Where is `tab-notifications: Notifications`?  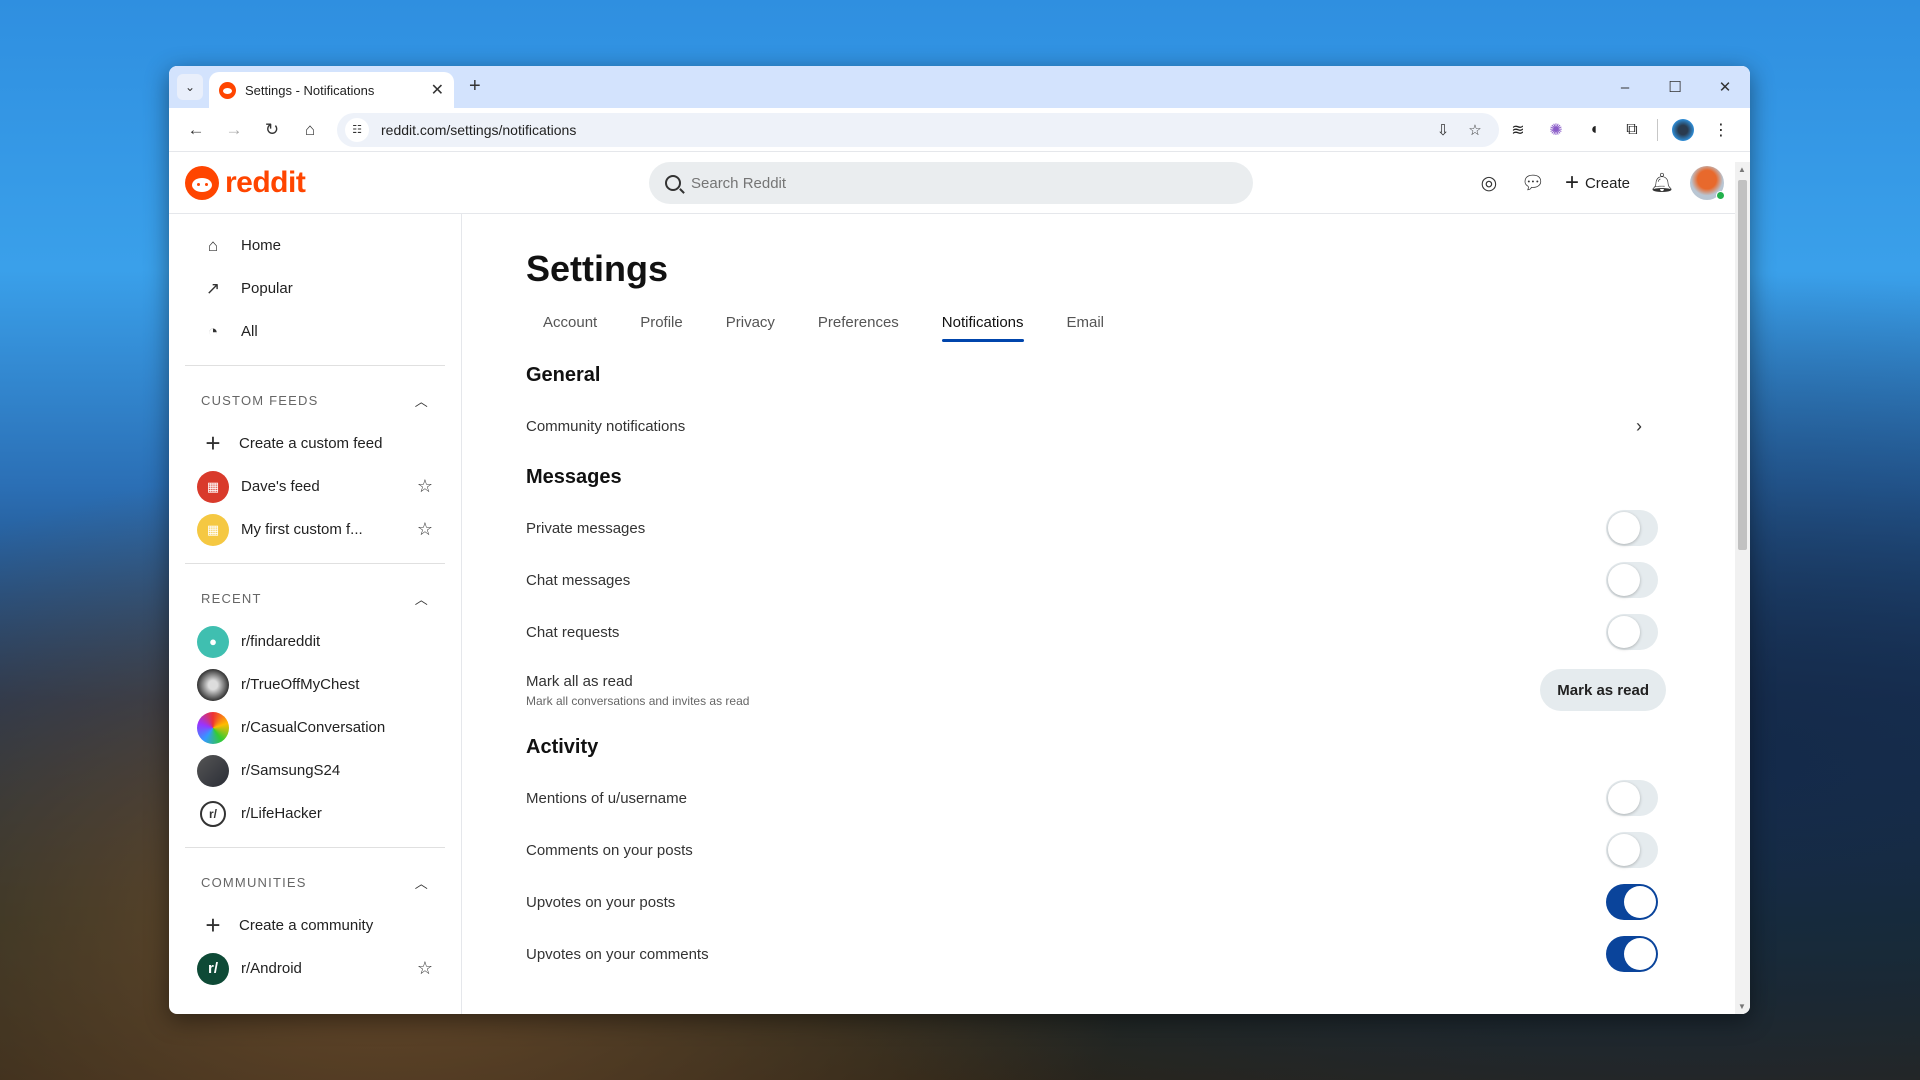
tab-notifications: Notifications is located at coordinates (982, 330).